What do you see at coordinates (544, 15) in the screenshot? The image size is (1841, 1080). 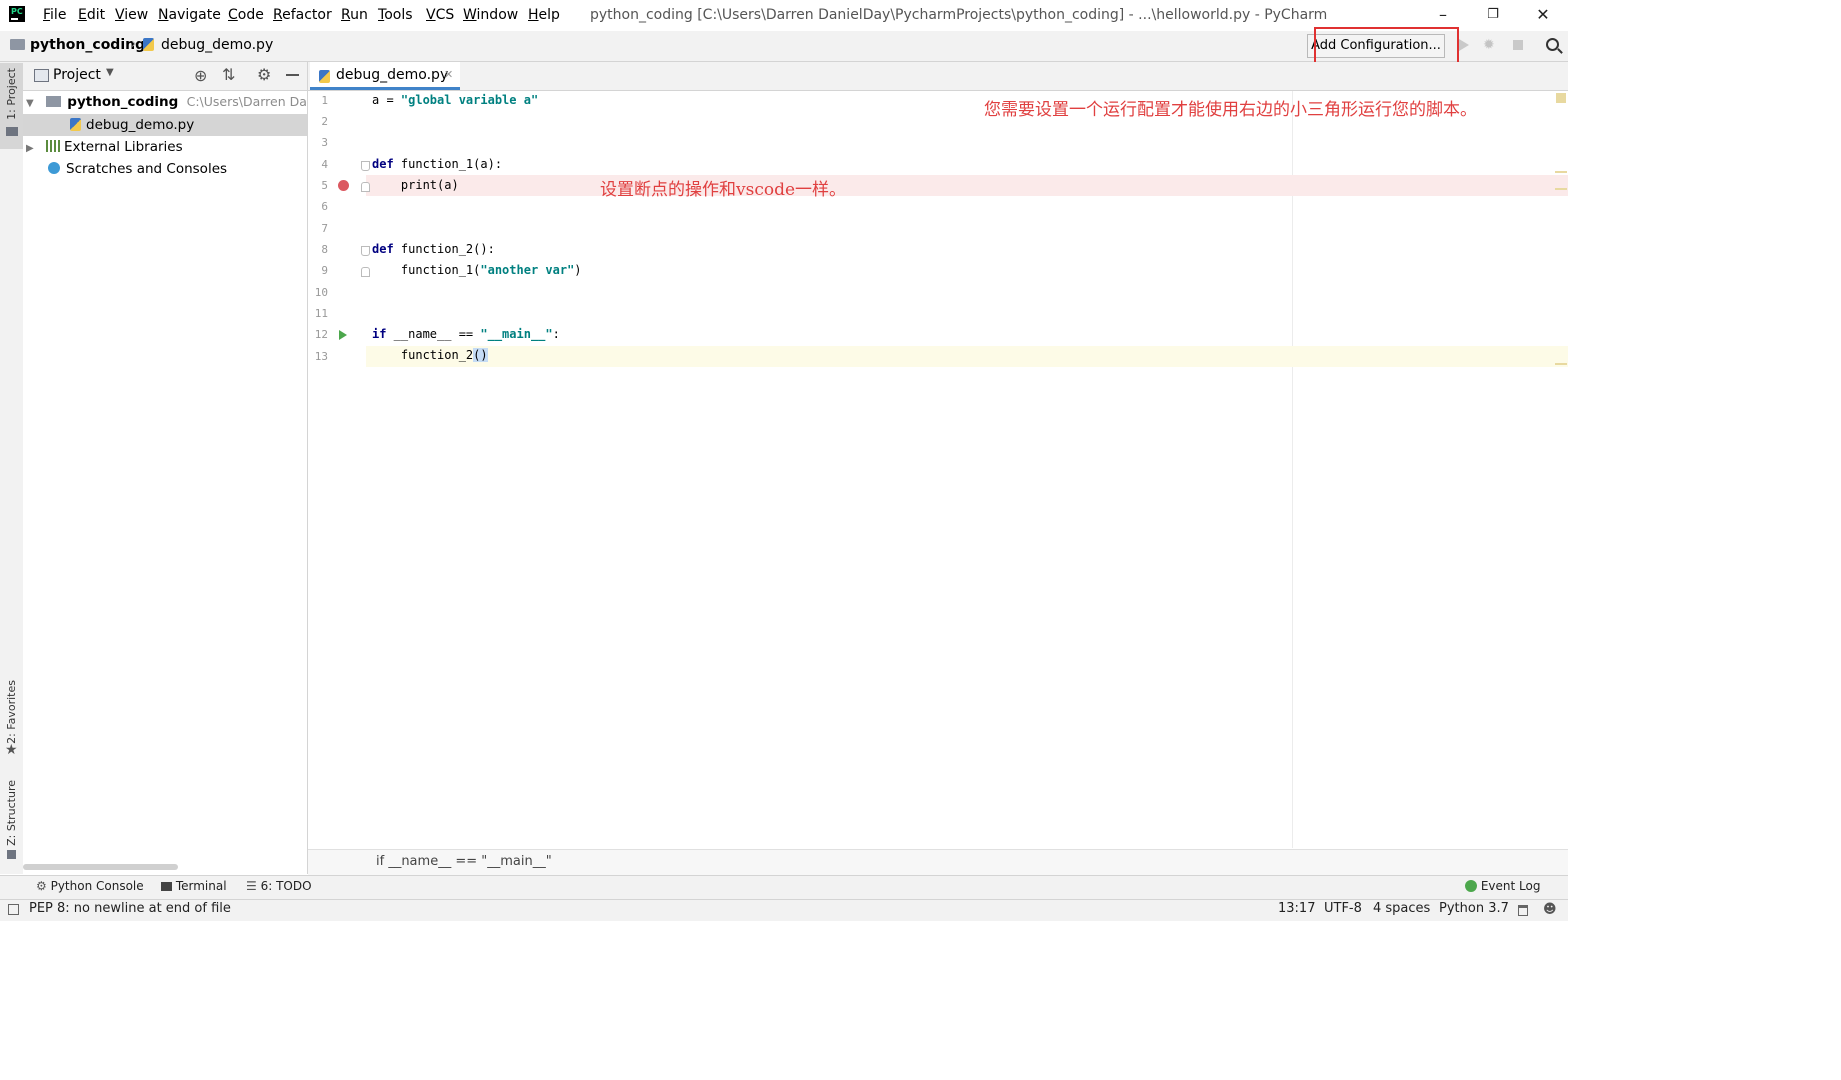 I see `menu-help: Help` at bounding box center [544, 15].